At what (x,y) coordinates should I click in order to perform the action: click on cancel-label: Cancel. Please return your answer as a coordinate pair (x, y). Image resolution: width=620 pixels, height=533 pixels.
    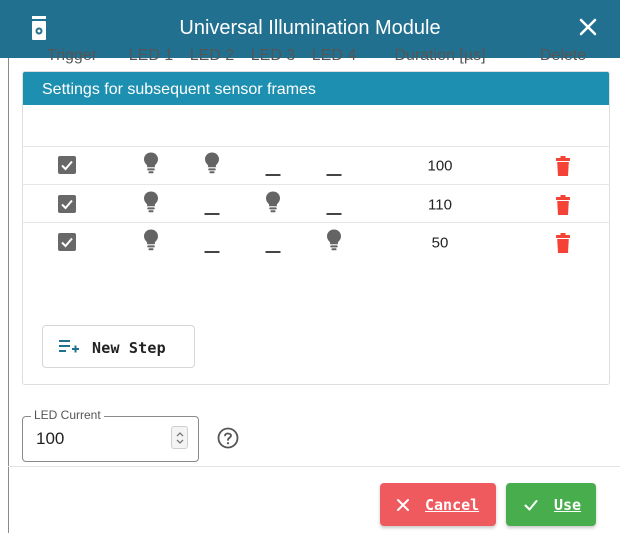
    Looking at the image, I should click on (452, 505).